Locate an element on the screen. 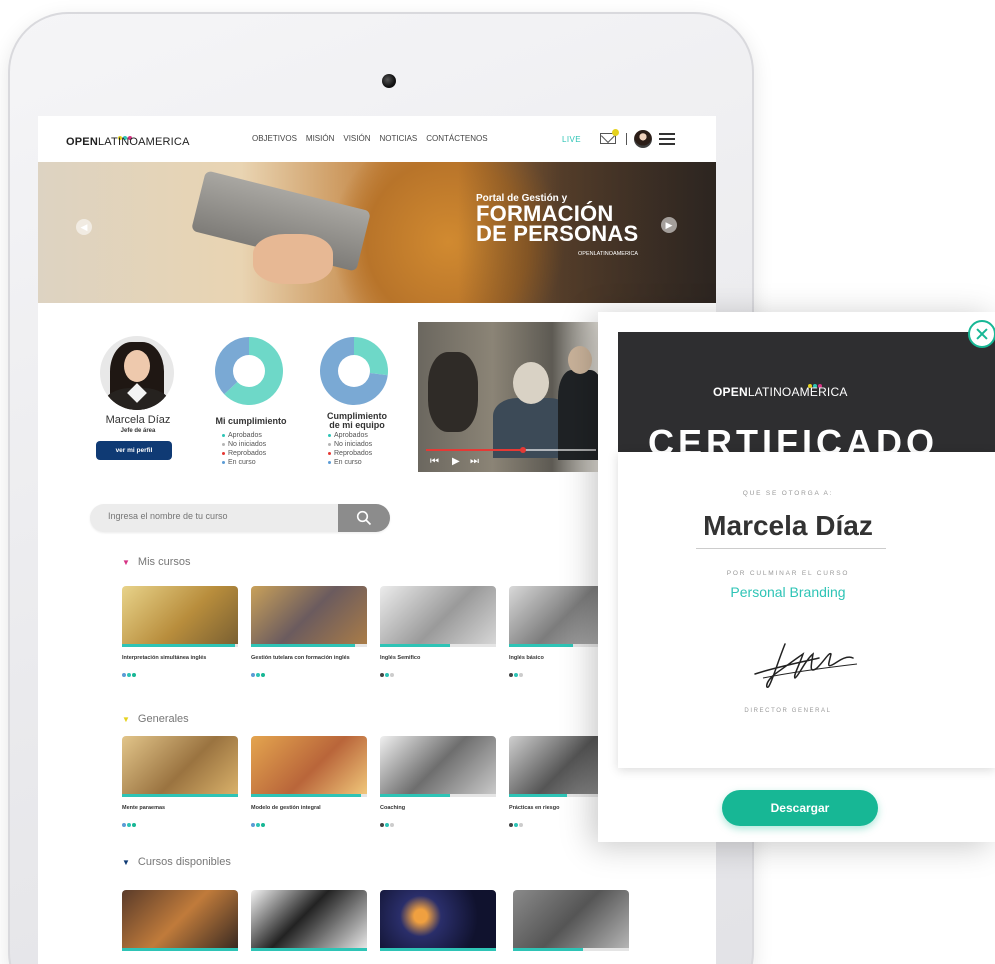 This screenshot has height=964, width=995. hero-prev-icon: ◀ is located at coordinates (84, 227).